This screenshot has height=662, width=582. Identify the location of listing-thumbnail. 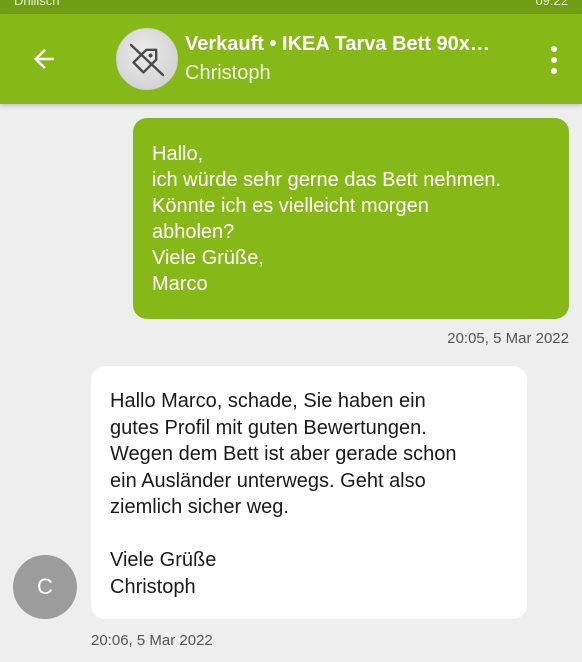
(147, 59).